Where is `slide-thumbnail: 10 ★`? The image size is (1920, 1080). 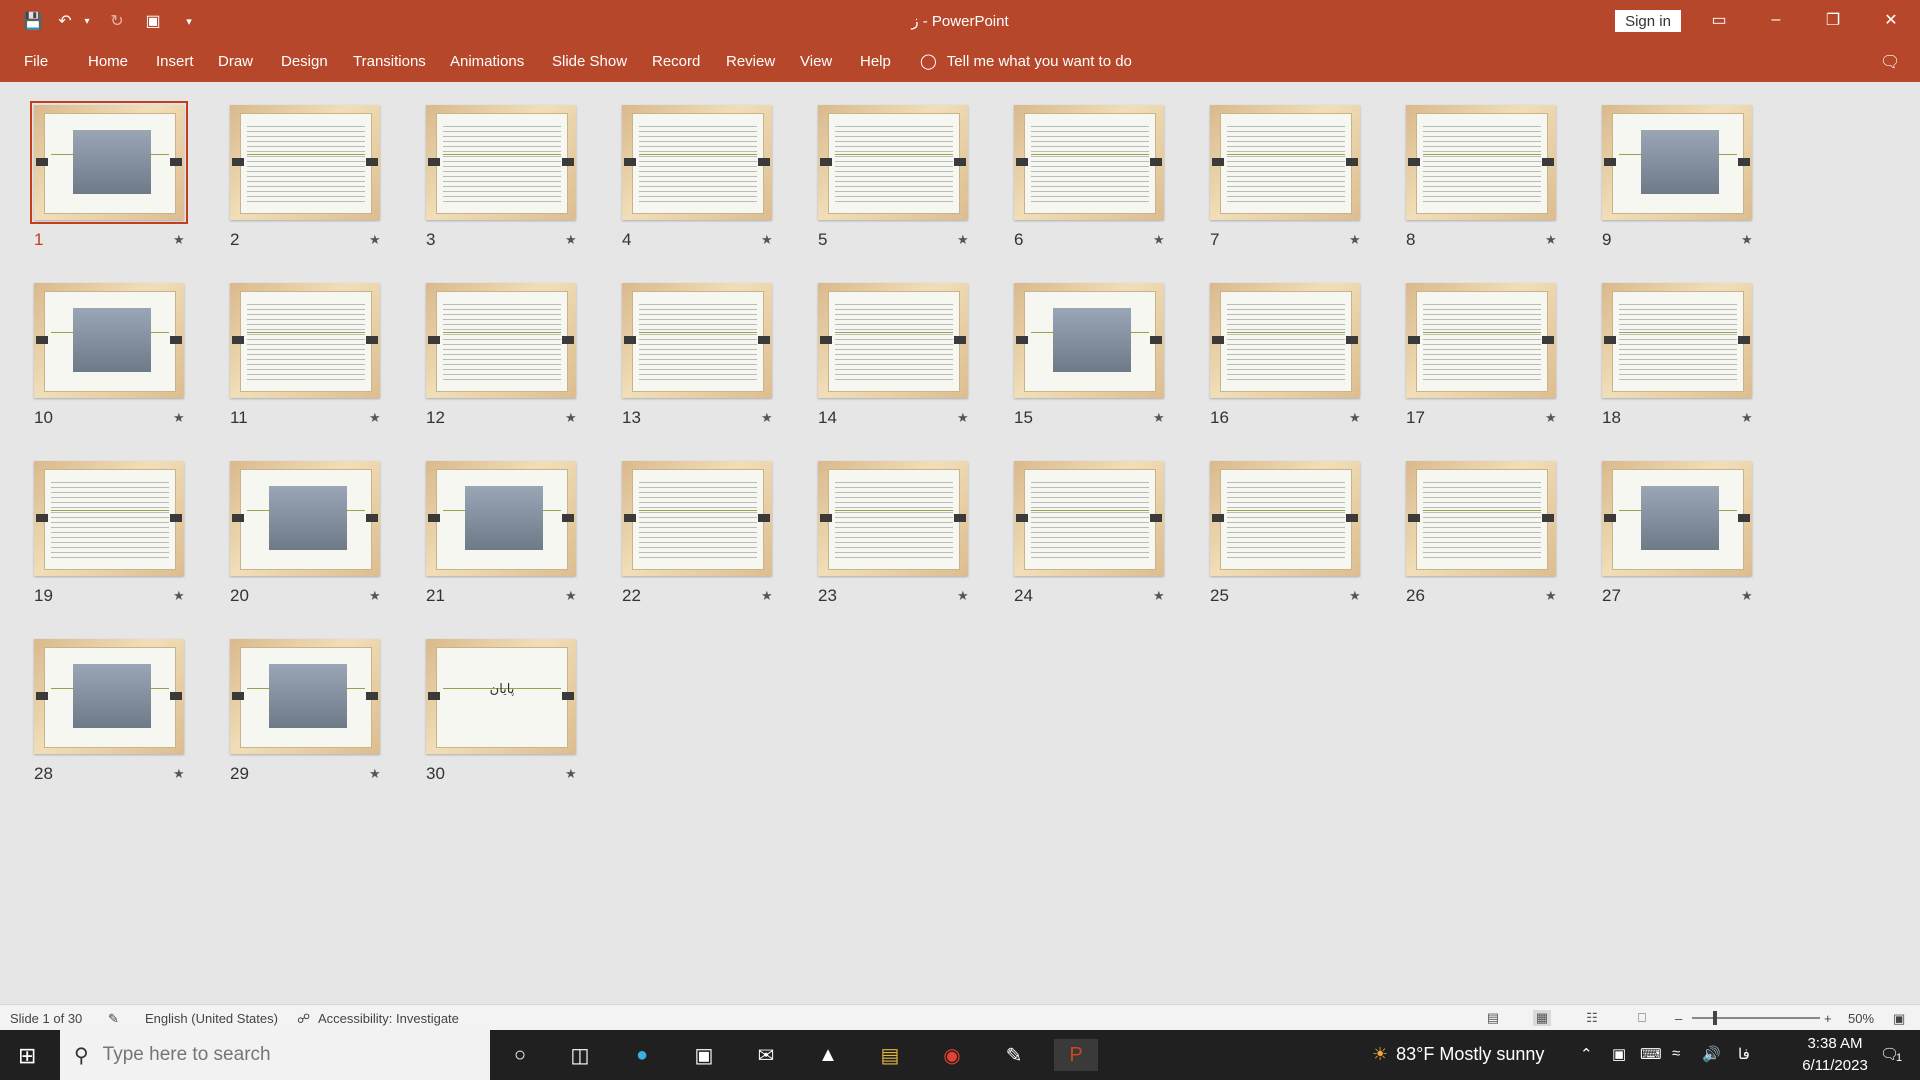 slide-thumbnail: 10 ★ is located at coordinates (109, 355).